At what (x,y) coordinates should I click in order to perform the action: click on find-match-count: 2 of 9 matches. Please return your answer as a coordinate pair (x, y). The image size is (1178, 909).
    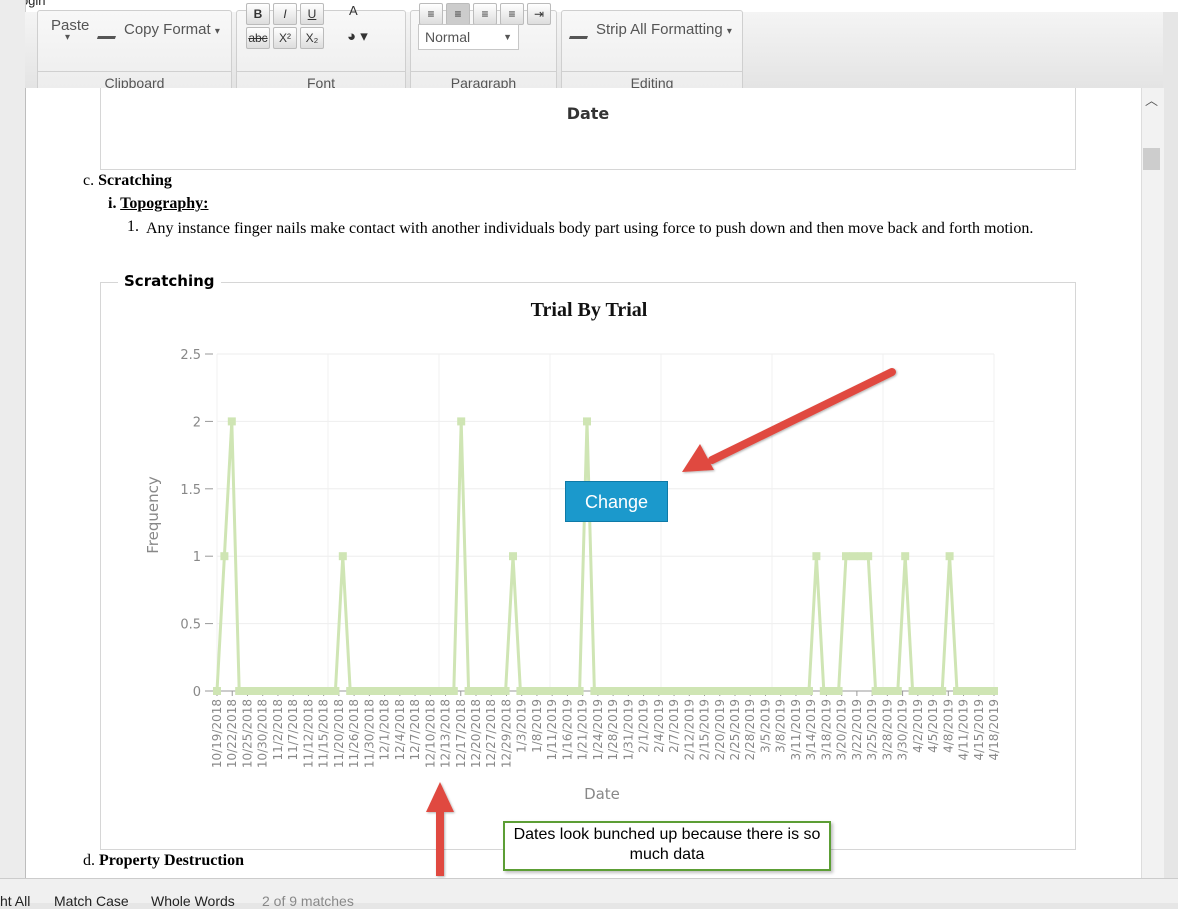
    Looking at the image, I should click on (308, 901).